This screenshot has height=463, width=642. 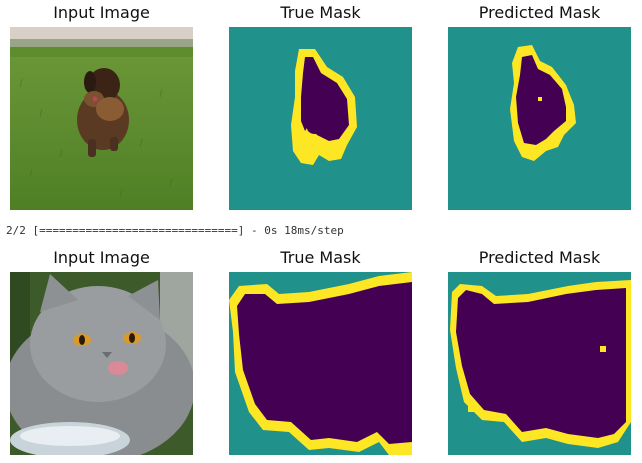 What do you see at coordinates (320, 118) in the screenshot?
I see `dog-true-mask` at bounding box center [320, 118].